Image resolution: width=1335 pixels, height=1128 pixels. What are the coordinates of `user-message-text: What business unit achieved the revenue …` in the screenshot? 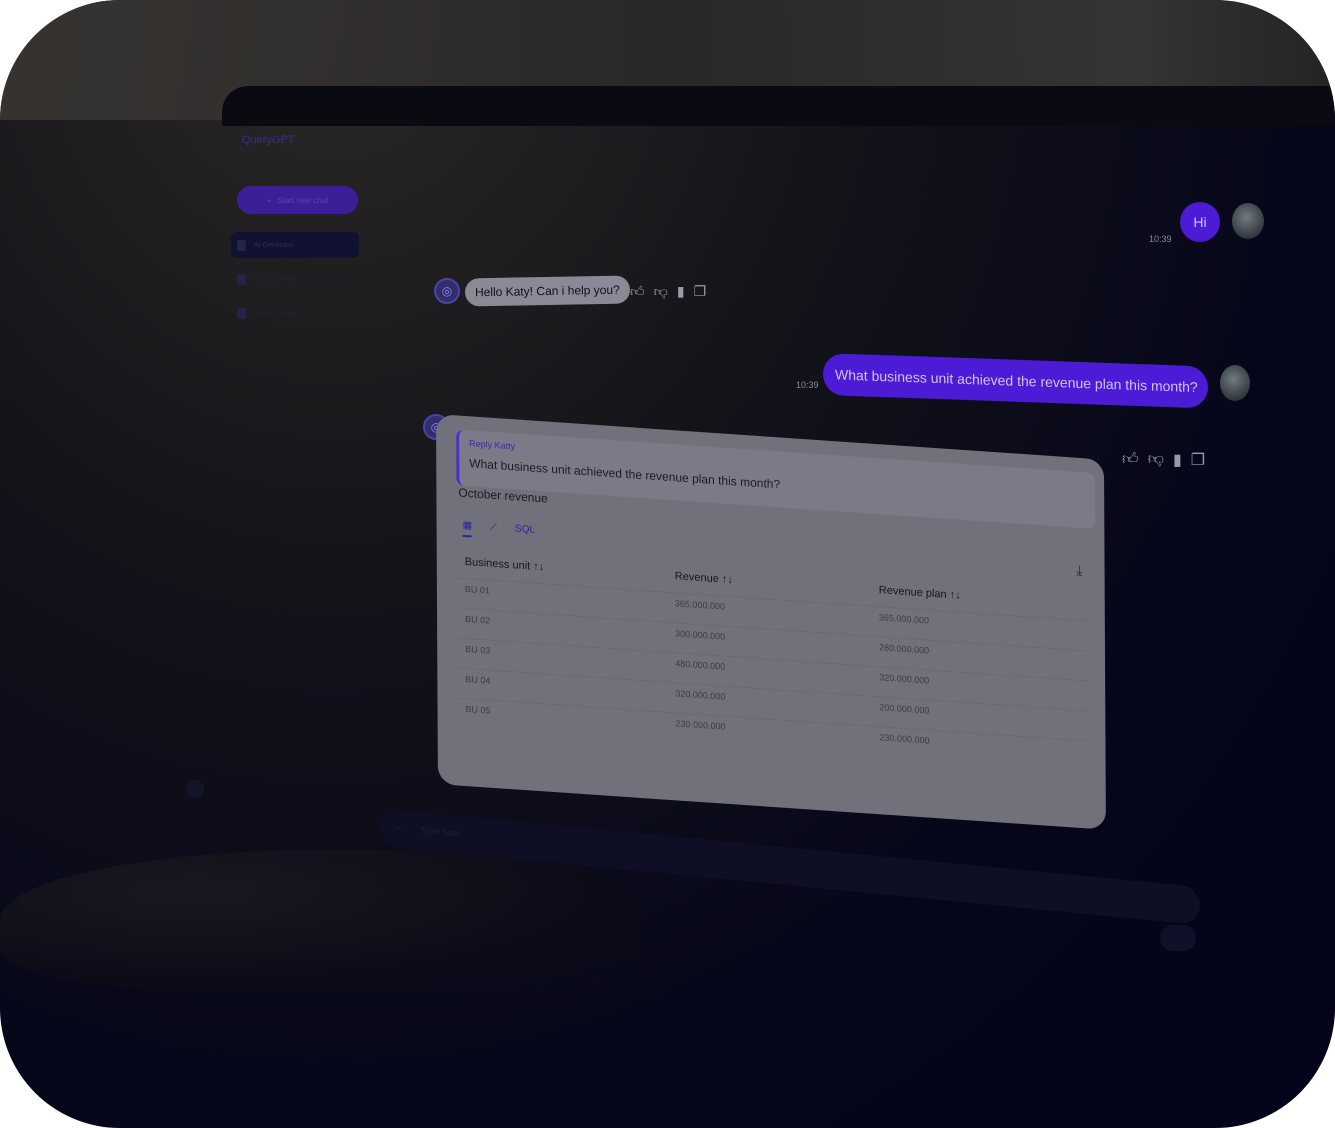 It's located at (1016, 381).